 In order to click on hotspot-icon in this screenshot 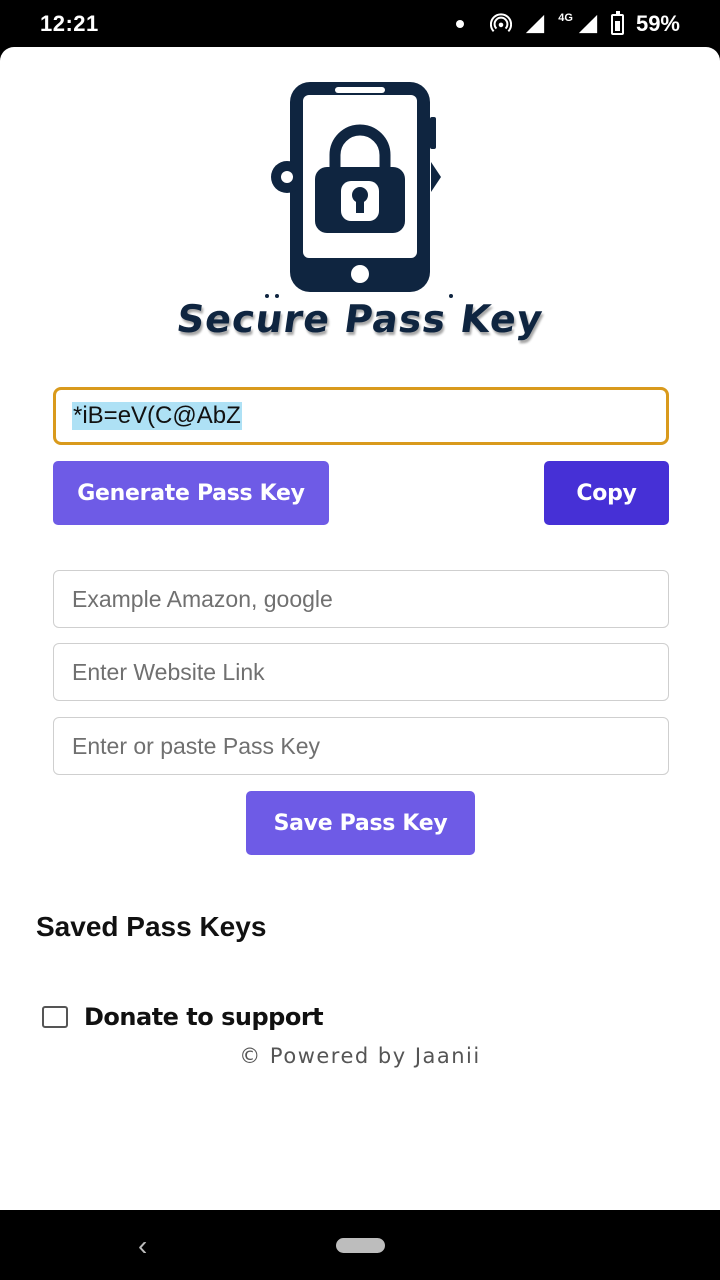, I will do `click(501, 23)`.